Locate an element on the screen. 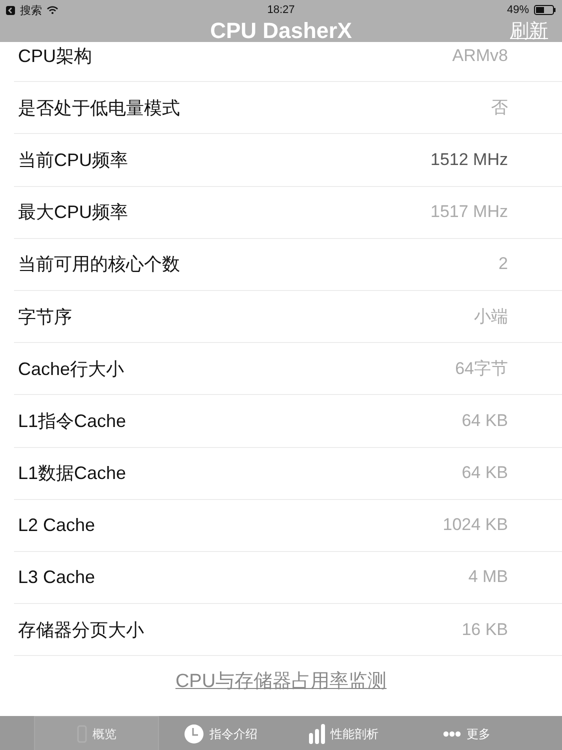 The width and height of the screenshot is (562, 750). row-label: L3 Cache is located at coordinates (57, 577).